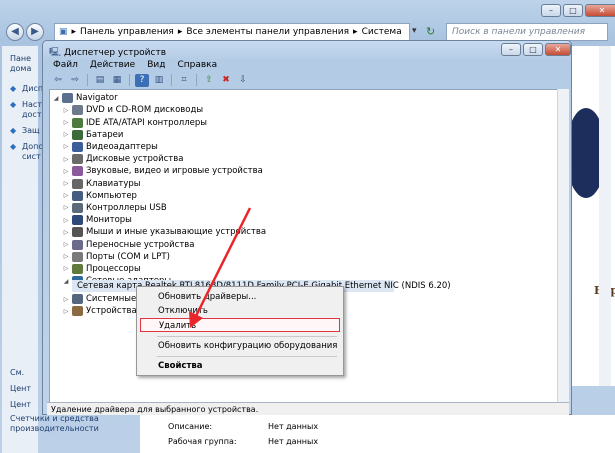  I want to click on system-devices-icon, so click(77, 299).